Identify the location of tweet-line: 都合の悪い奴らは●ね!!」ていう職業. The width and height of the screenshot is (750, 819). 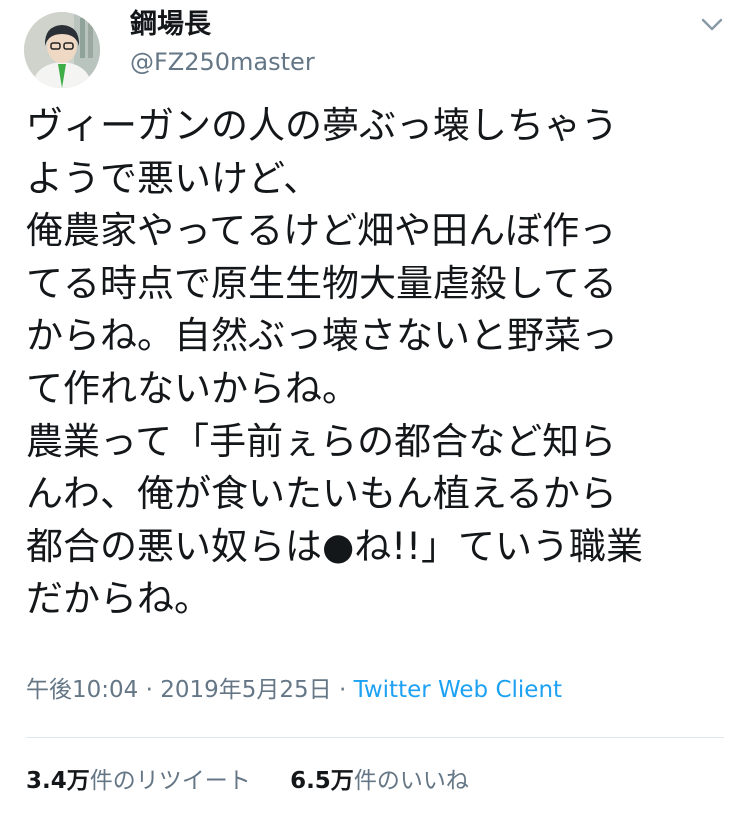
(334, 546).